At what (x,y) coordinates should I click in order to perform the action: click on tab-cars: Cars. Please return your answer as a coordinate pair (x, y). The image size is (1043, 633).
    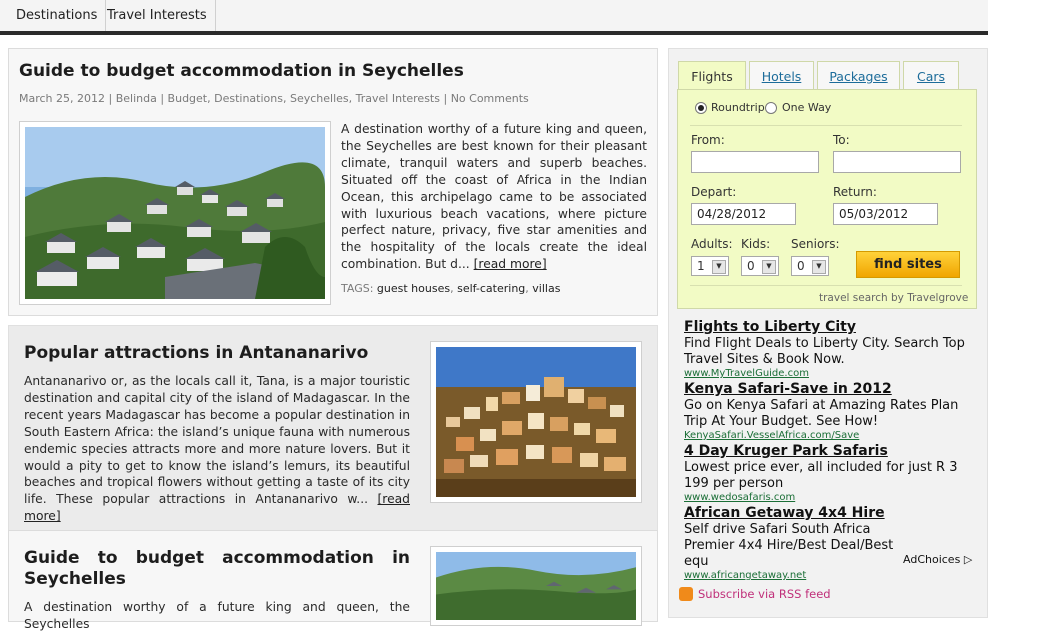
    Looking at the image, I should click on (931, 75).